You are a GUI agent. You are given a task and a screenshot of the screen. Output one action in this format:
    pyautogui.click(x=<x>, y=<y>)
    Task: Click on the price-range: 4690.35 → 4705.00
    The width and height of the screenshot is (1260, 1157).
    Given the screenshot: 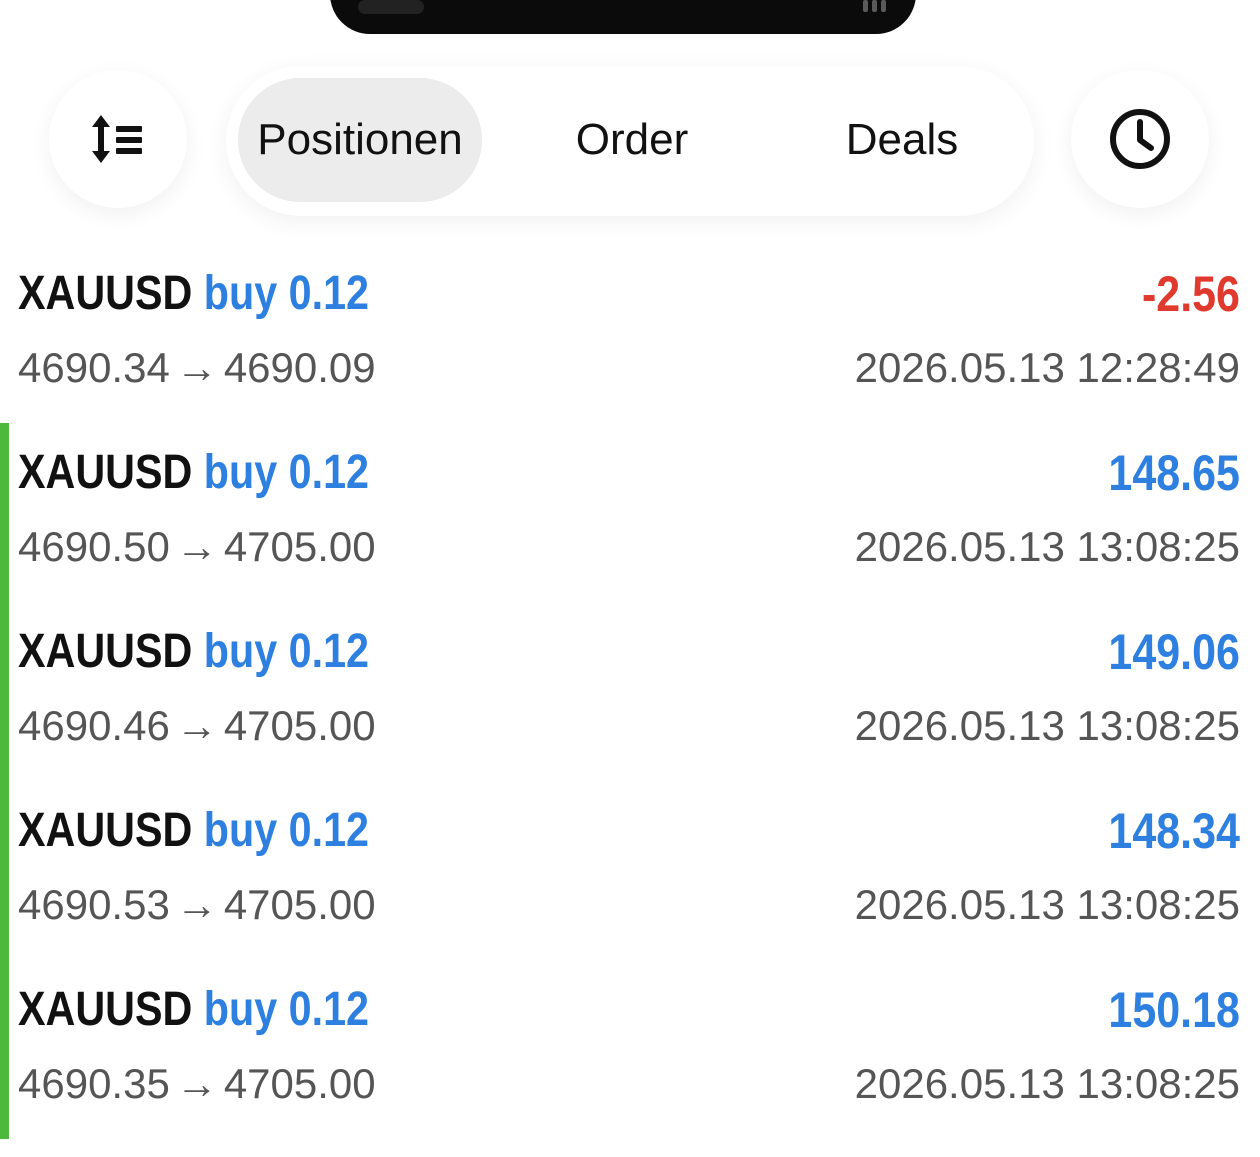 What is the action you would take?
    pyautogui.click(x=197, y=1084)
    